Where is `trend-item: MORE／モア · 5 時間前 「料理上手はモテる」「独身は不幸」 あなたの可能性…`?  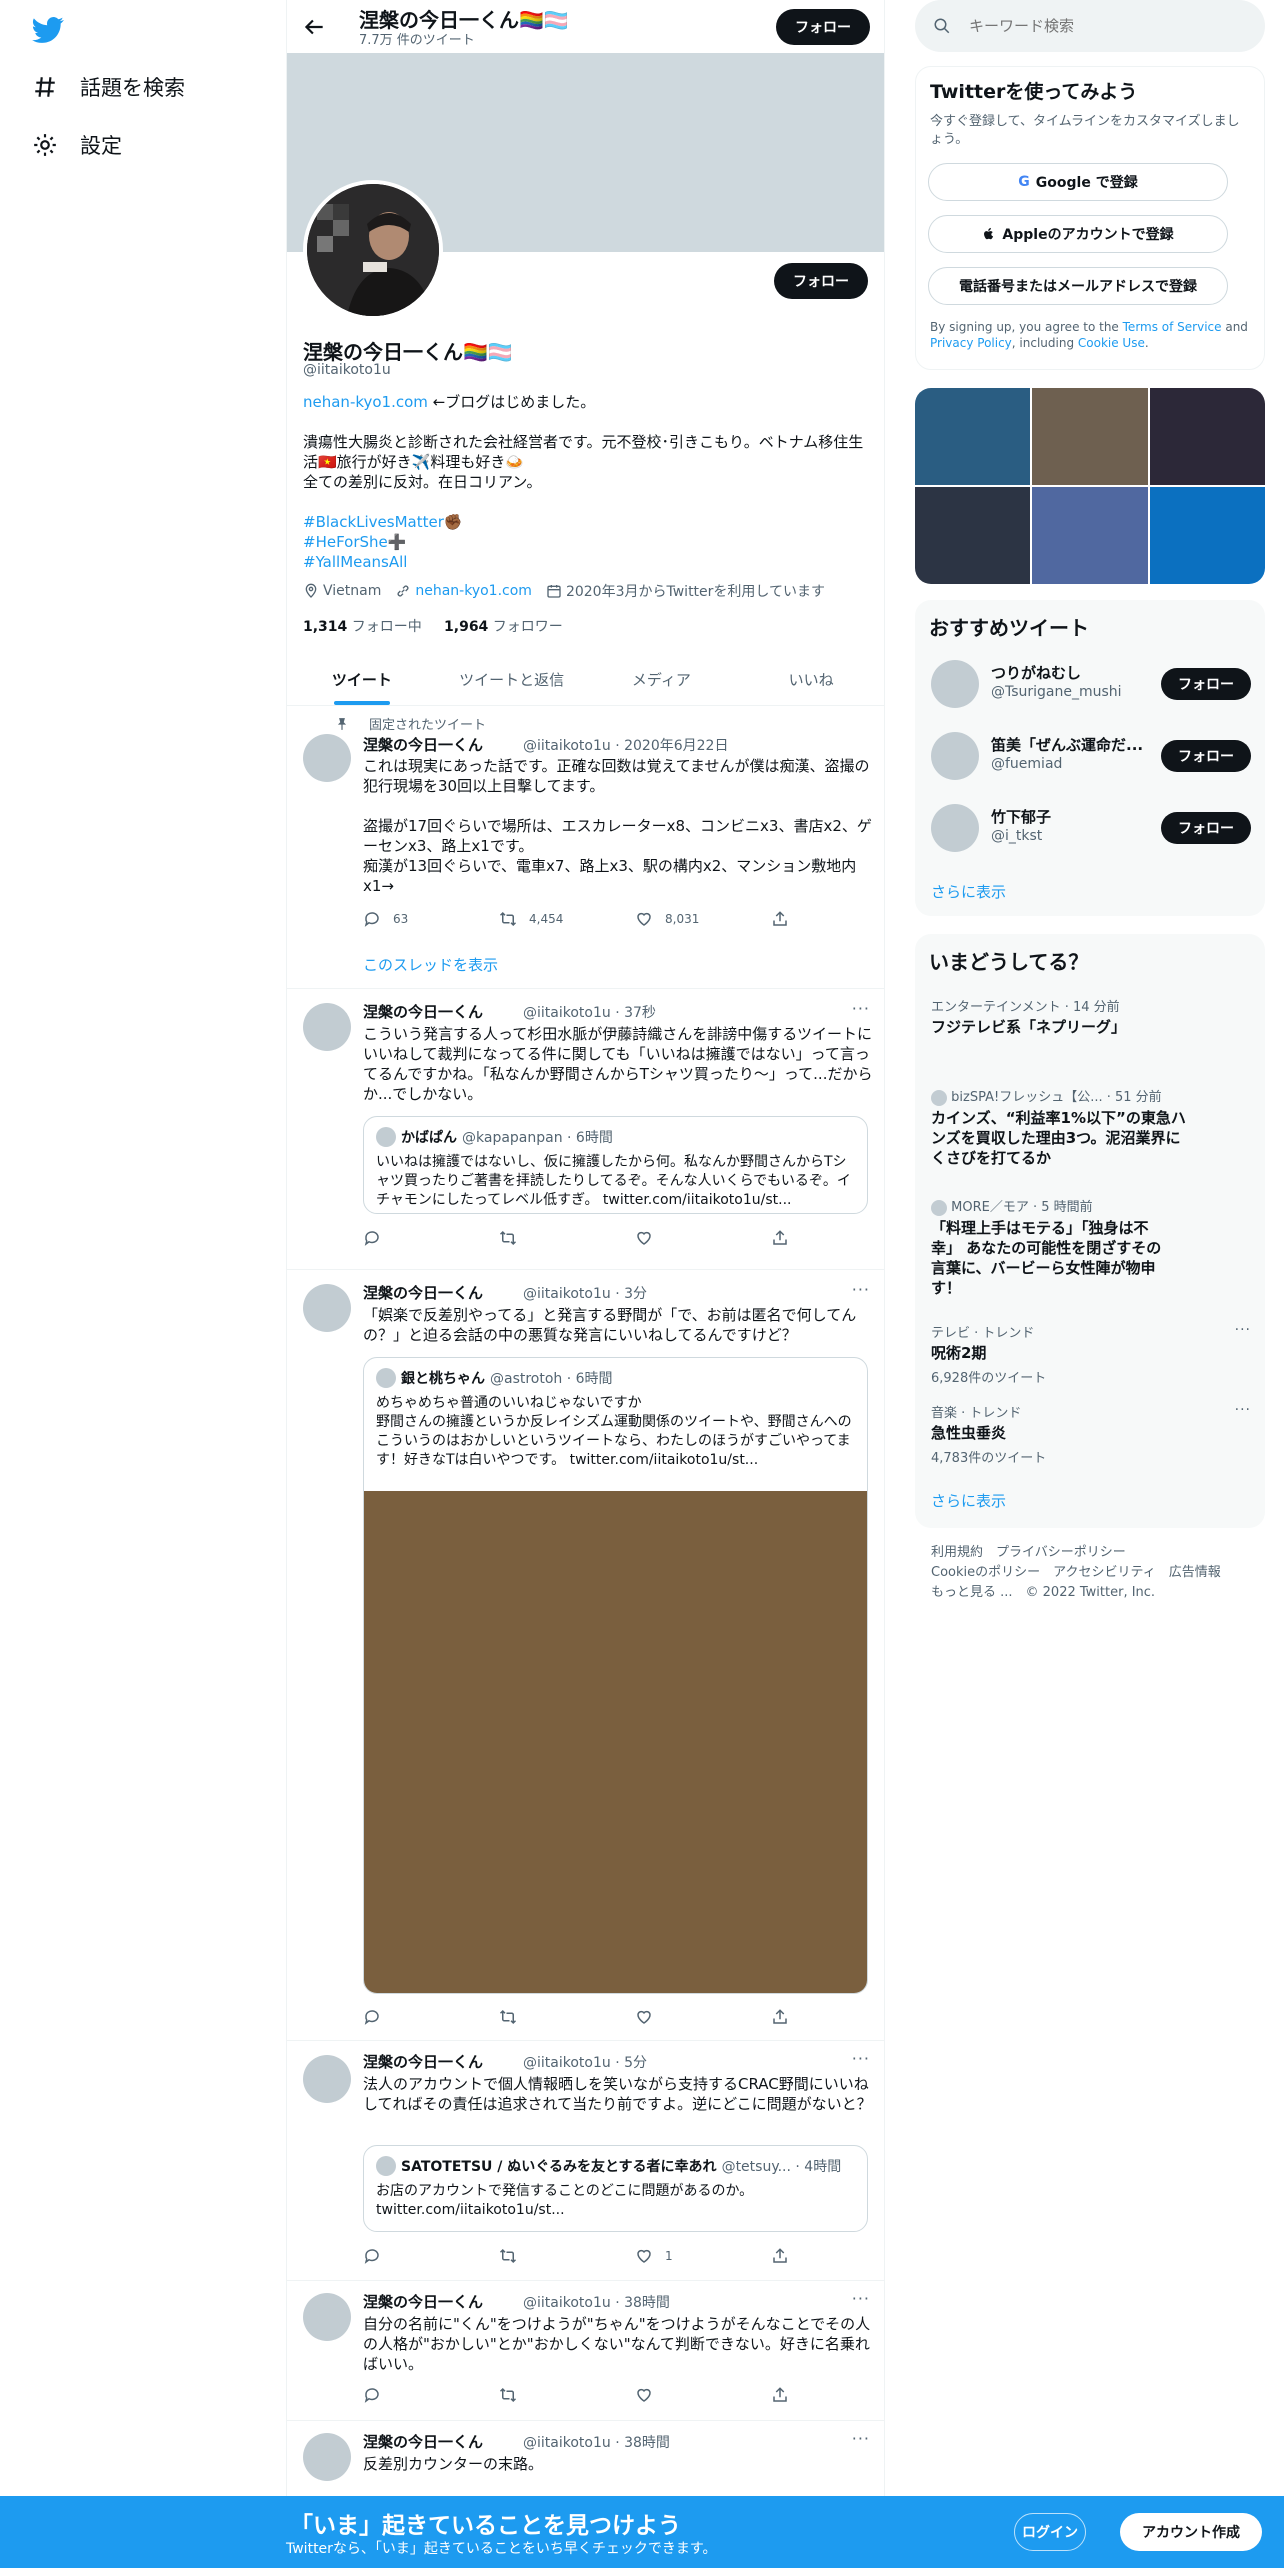
trend-item: MORE／モア · 5 時間前 「料理上手はモテる」「独身は不幸」 あなたの可能性… is located at coordinates (1051, 1247).